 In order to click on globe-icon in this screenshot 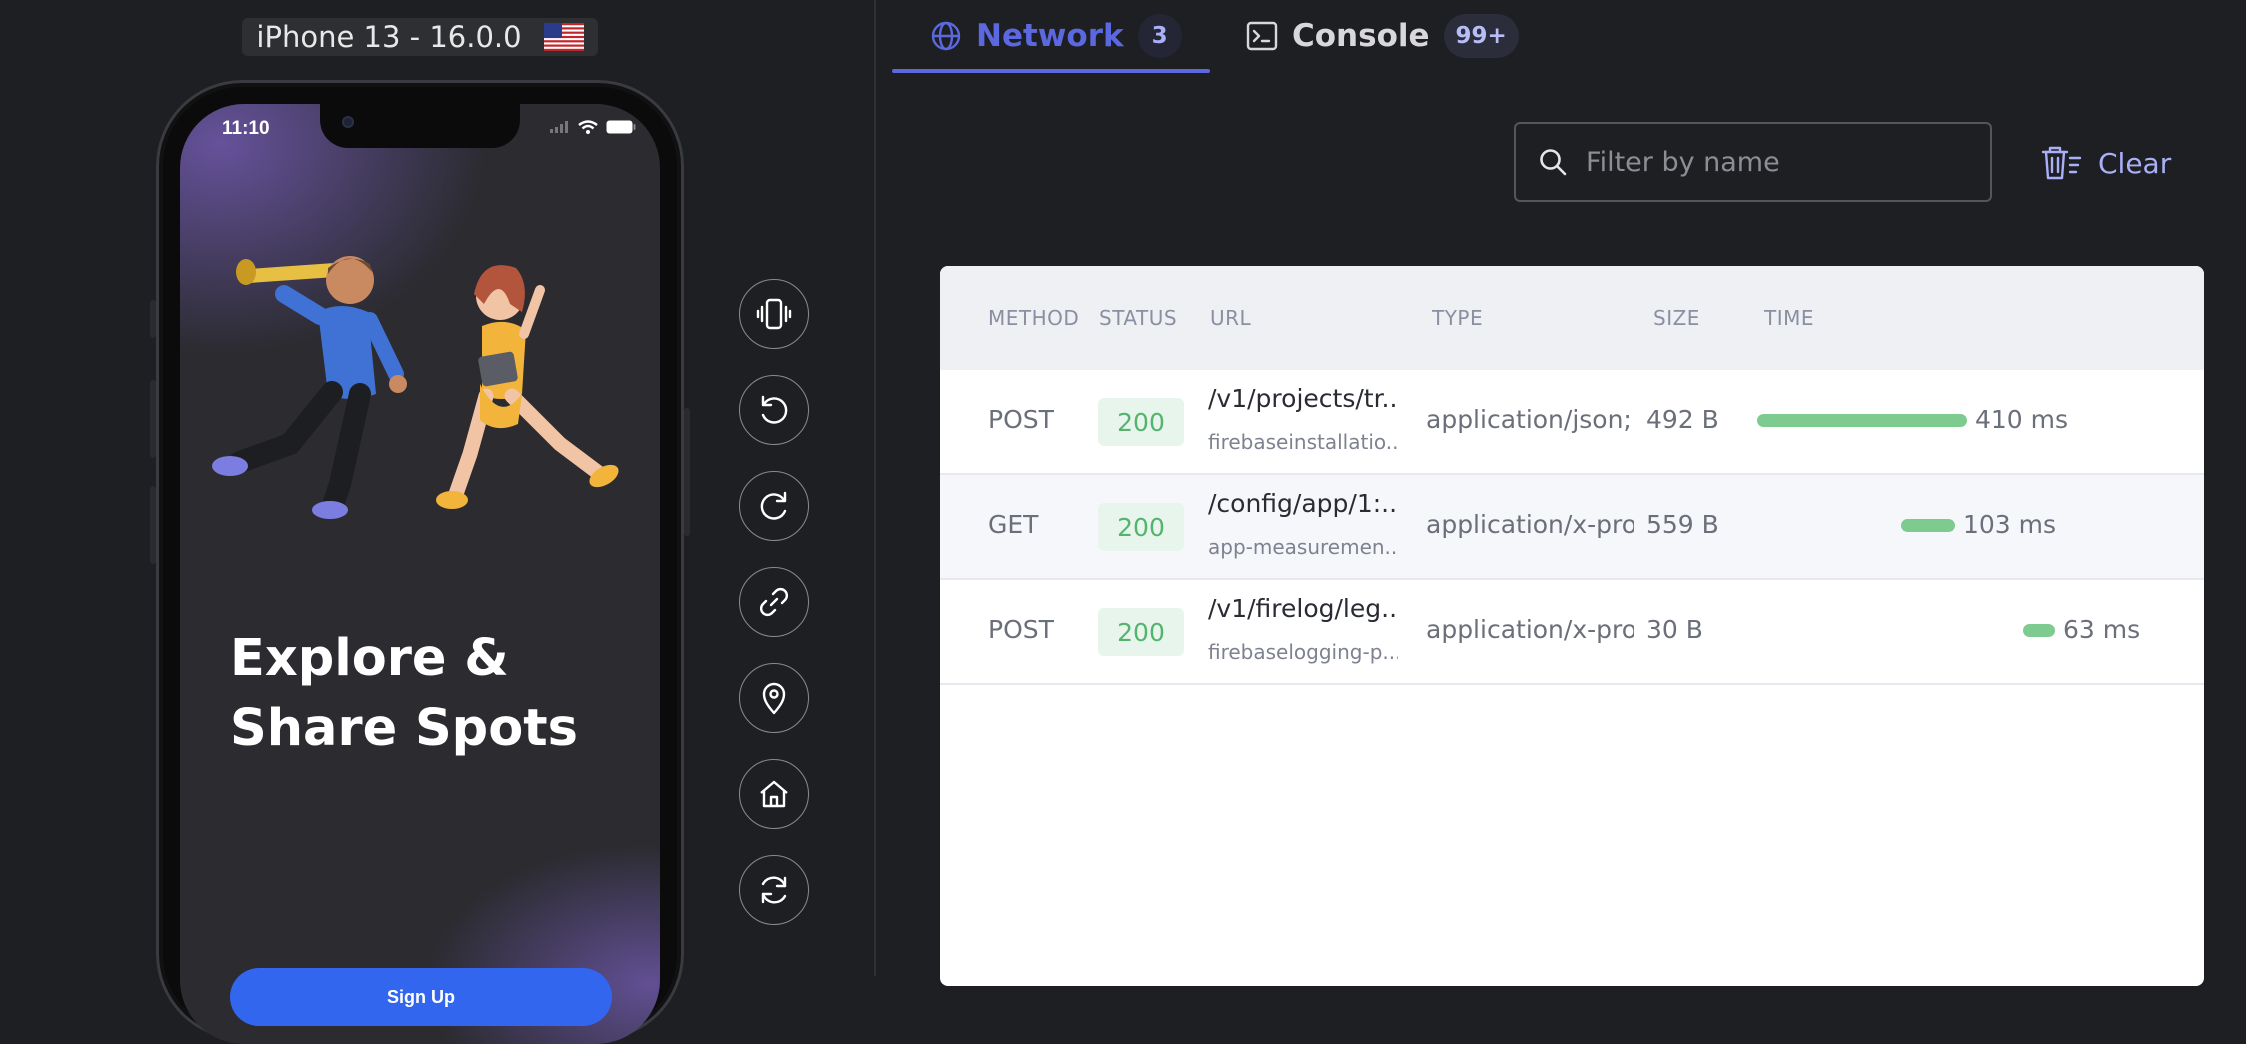, I will do `click(946, 36)`.